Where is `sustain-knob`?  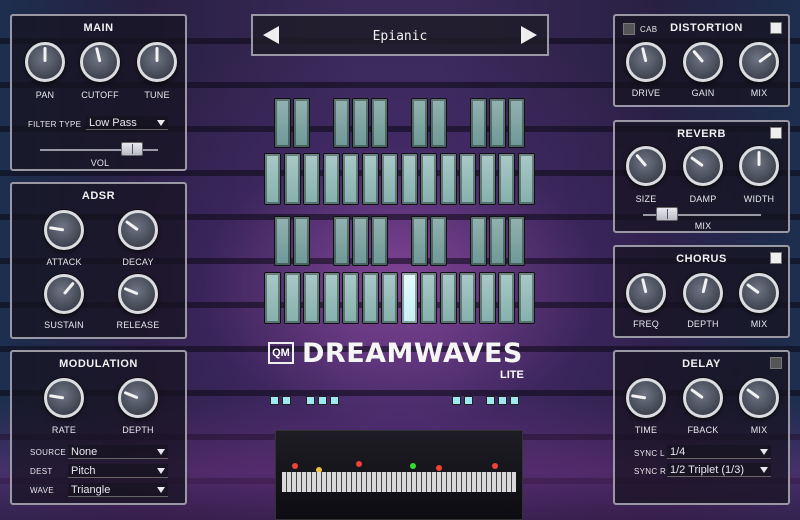
sustain-knob is located at coordinates (64, 294).